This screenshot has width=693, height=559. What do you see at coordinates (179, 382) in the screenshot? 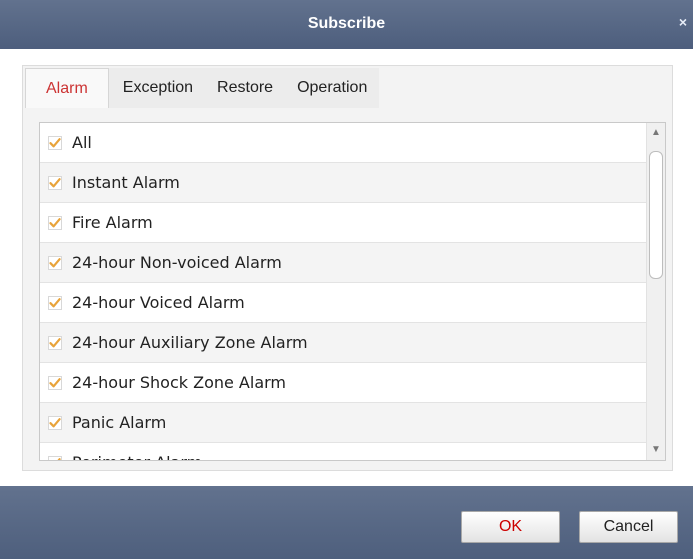
I see `list-item-label: 24-hour Shock Zone Alarm` at bounding box center [179, 382].